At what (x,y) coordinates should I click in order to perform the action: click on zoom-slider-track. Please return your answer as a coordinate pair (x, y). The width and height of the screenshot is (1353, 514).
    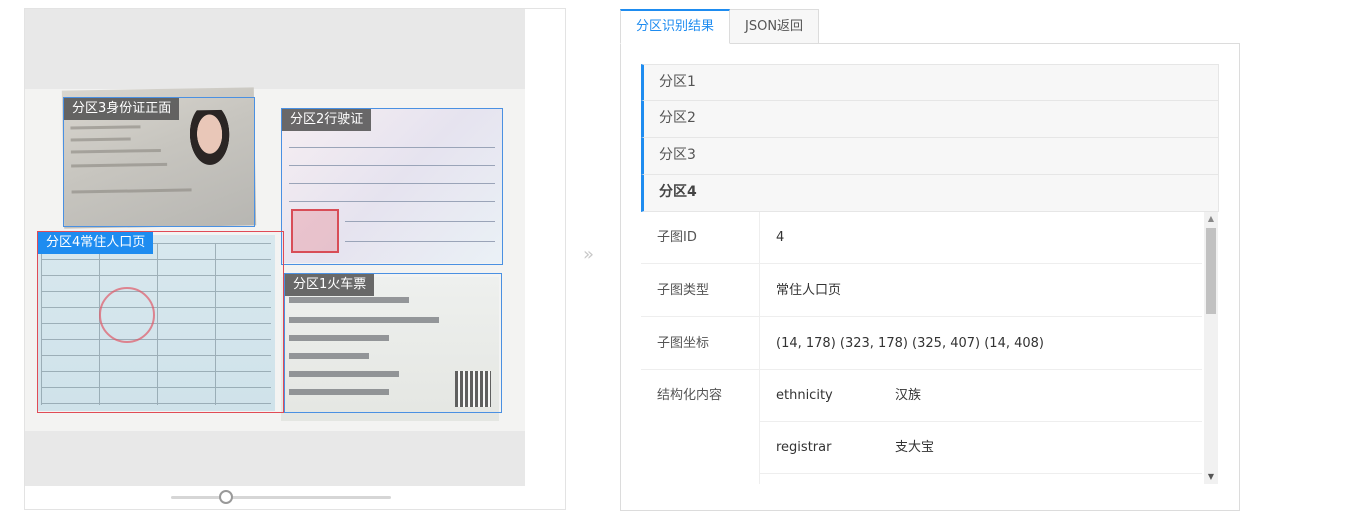
    Looking at the image, I should click on (281, 497).